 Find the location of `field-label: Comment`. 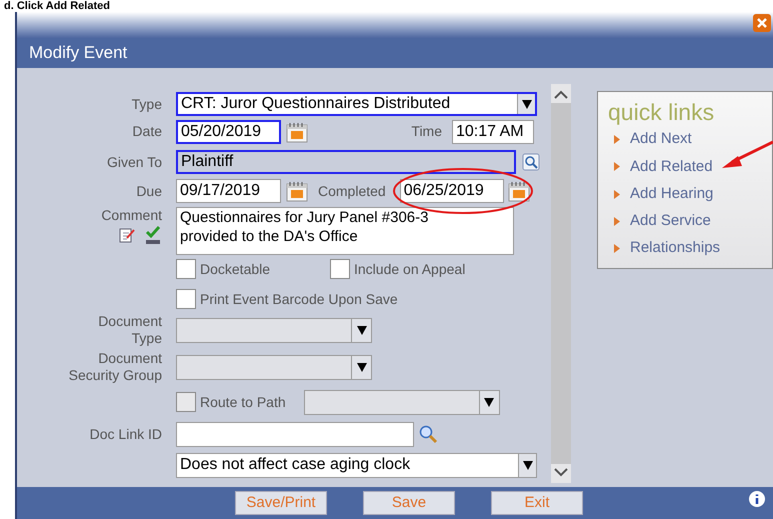

field-label: Comment is located at coordinates (131, 215).